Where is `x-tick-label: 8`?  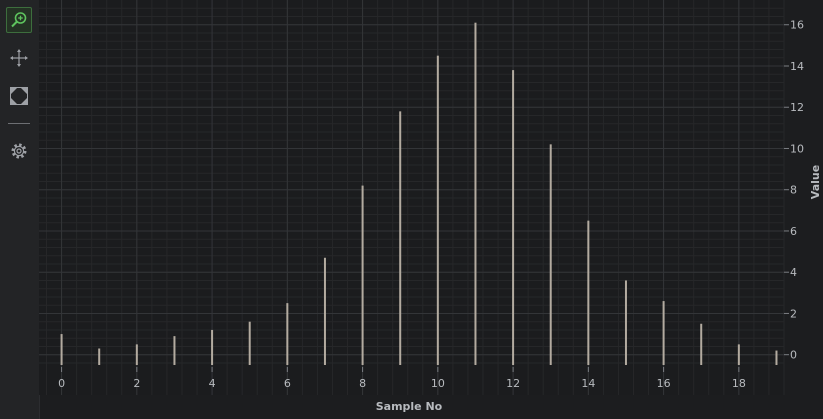
x-tick-label: 8 is located at coordinates (362, 383).